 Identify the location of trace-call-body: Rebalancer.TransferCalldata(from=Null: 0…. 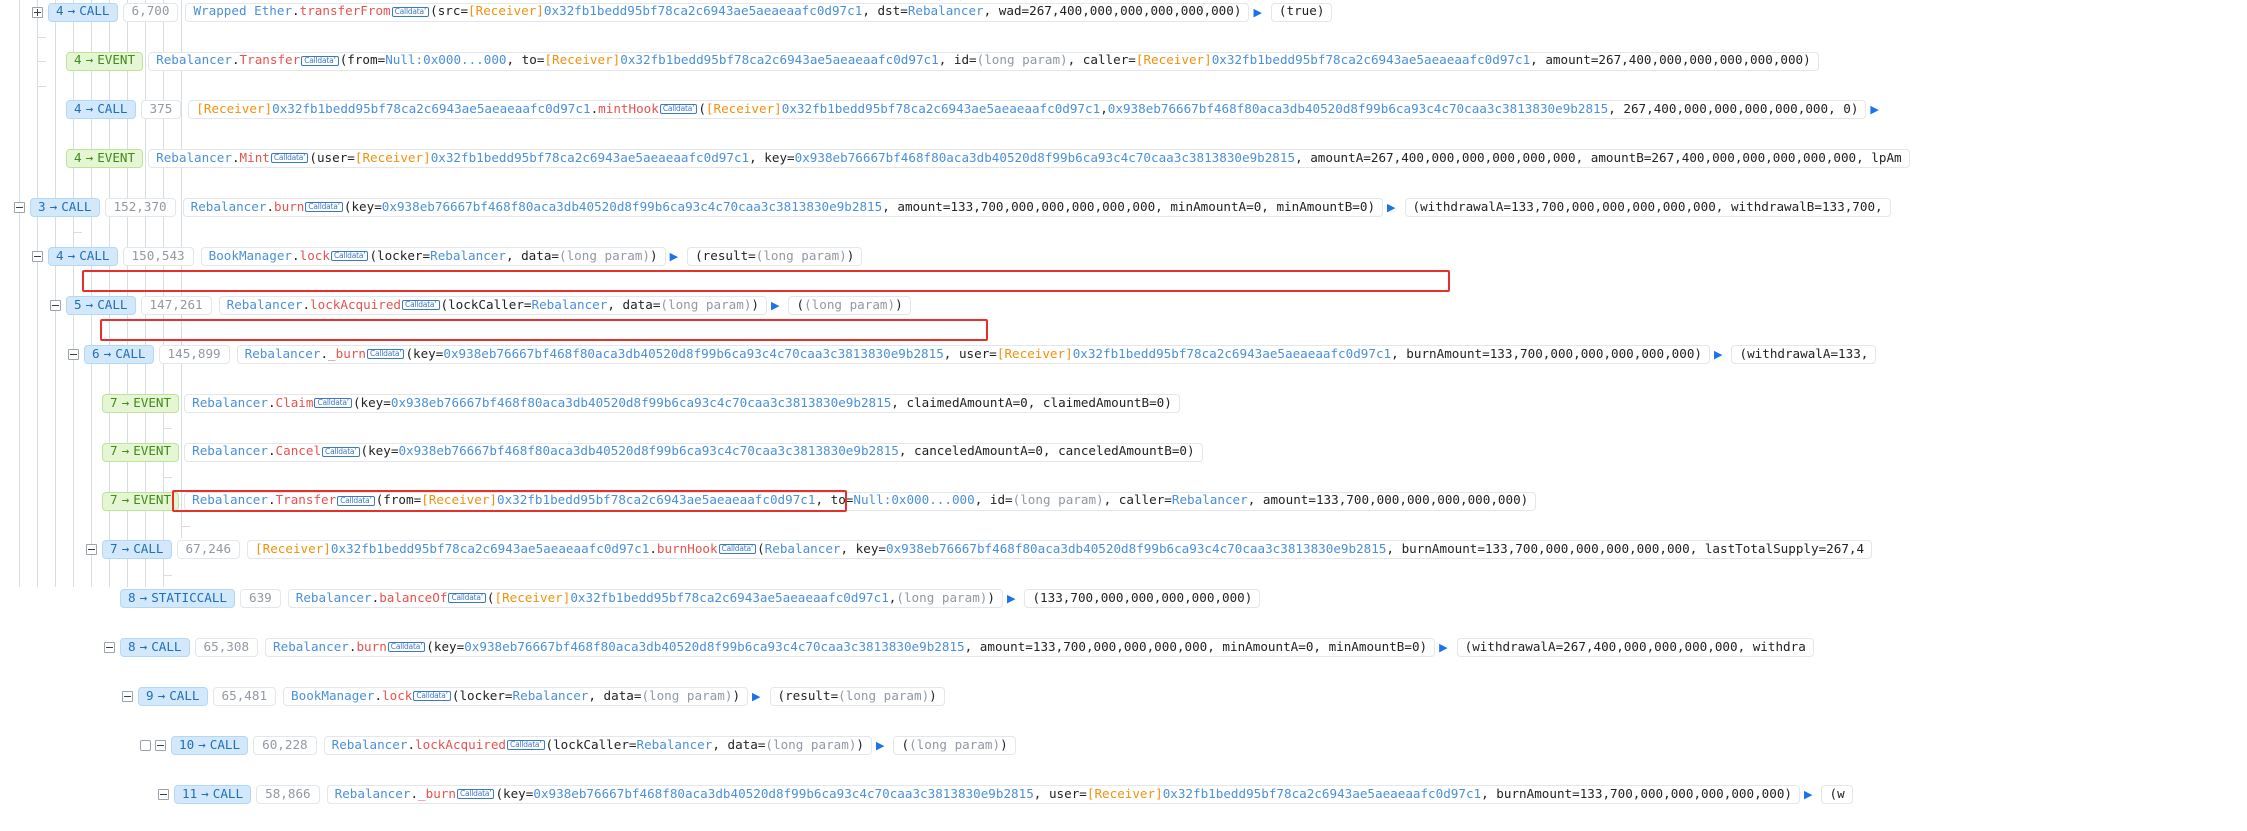
(983, 61).